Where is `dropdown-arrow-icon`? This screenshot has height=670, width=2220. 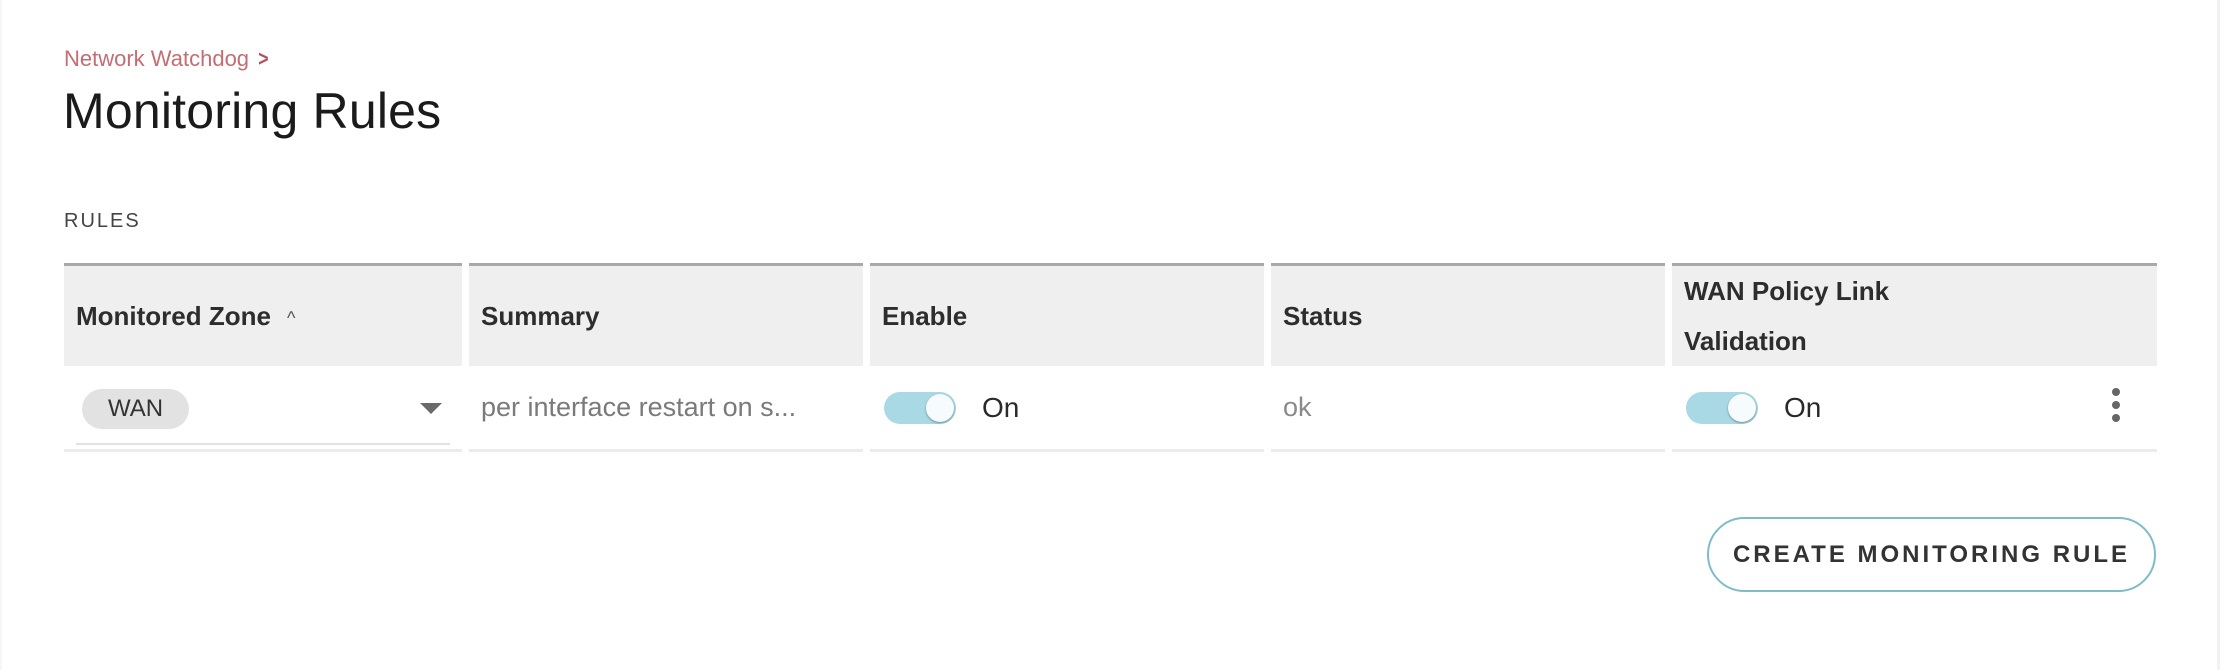
dropdown-arrow-icon is located at coordinates (431, 408).